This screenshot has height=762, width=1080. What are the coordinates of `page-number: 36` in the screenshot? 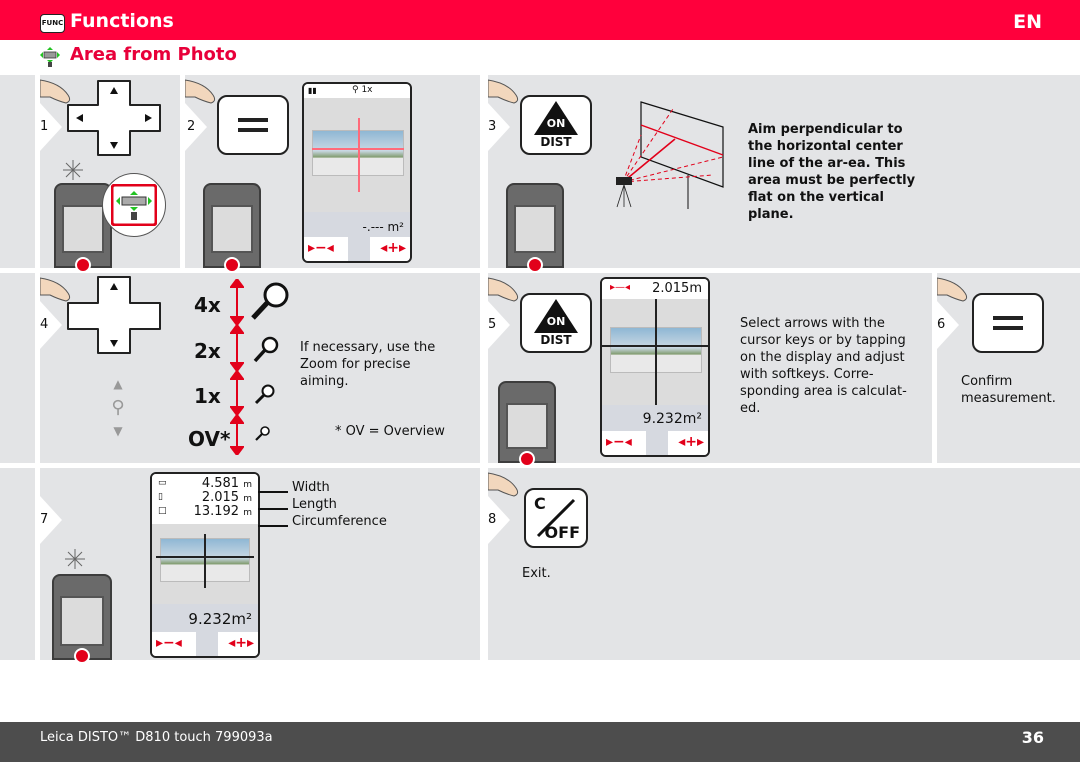 It's located at (1032, 737).